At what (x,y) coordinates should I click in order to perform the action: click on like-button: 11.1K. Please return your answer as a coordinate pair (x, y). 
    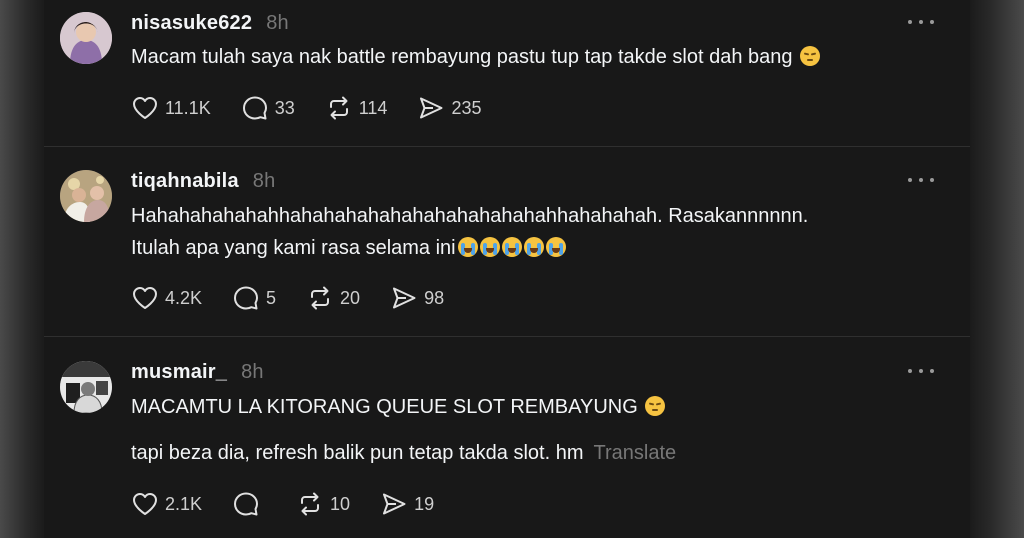
    Looking at the image, I should click on (171, 108).